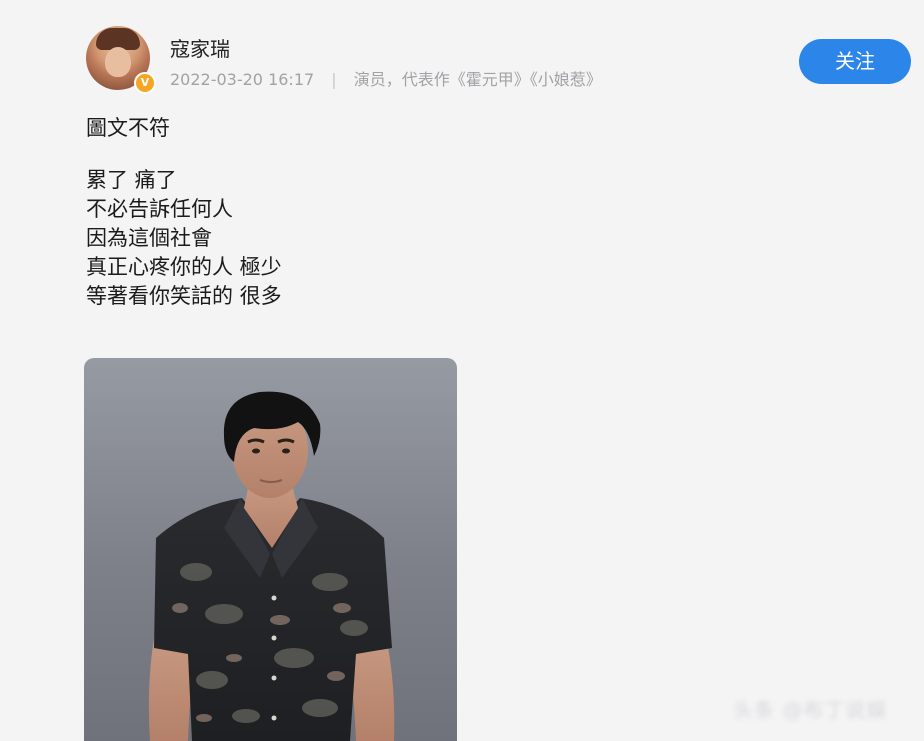 This screenshot has width=924, height=741. I want to click on post-meta: 2022-03-20 16:17 | 演员，代表作《霍元甲》《小娘惹》, so click(386, 78).